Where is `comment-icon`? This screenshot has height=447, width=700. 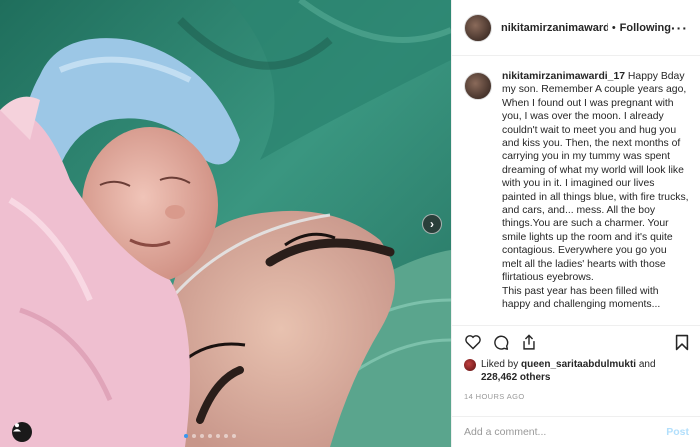
comment-icon is located at coordinates (501, 342).